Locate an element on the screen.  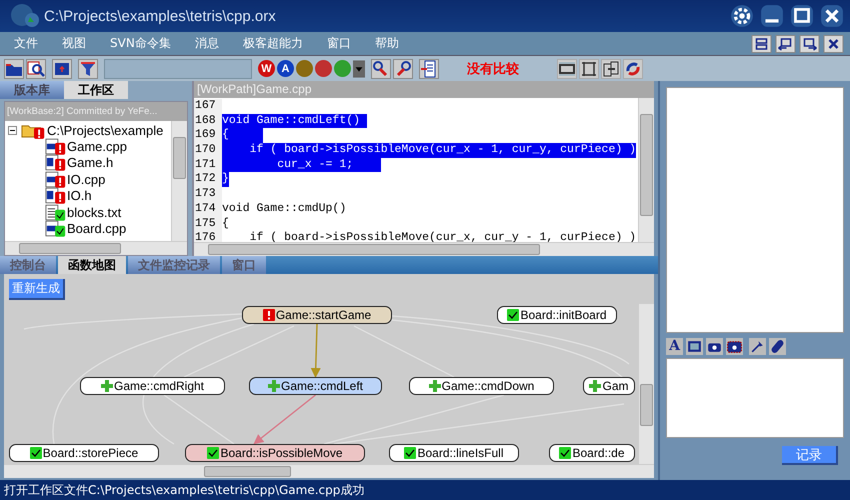
camera-icon is located at coordinates (714, 346).